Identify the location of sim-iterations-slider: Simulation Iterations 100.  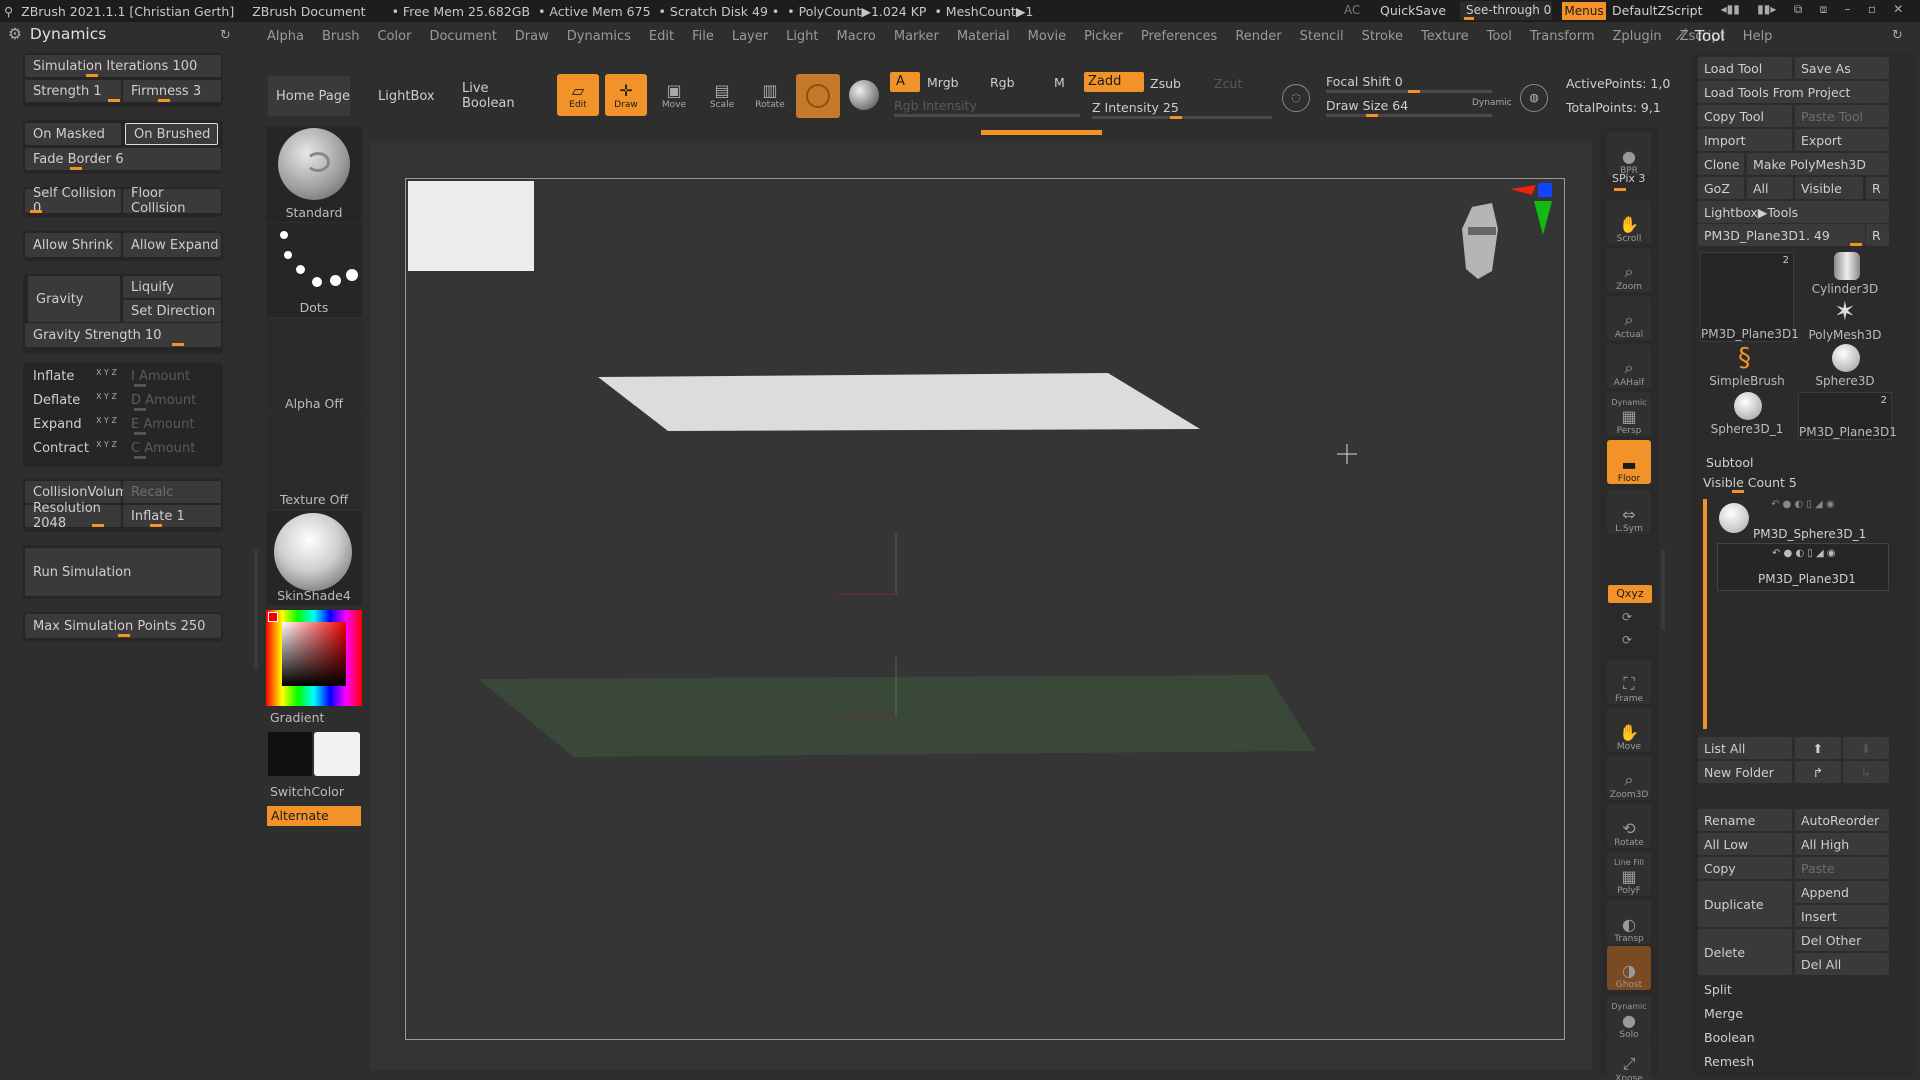
(123, 66).